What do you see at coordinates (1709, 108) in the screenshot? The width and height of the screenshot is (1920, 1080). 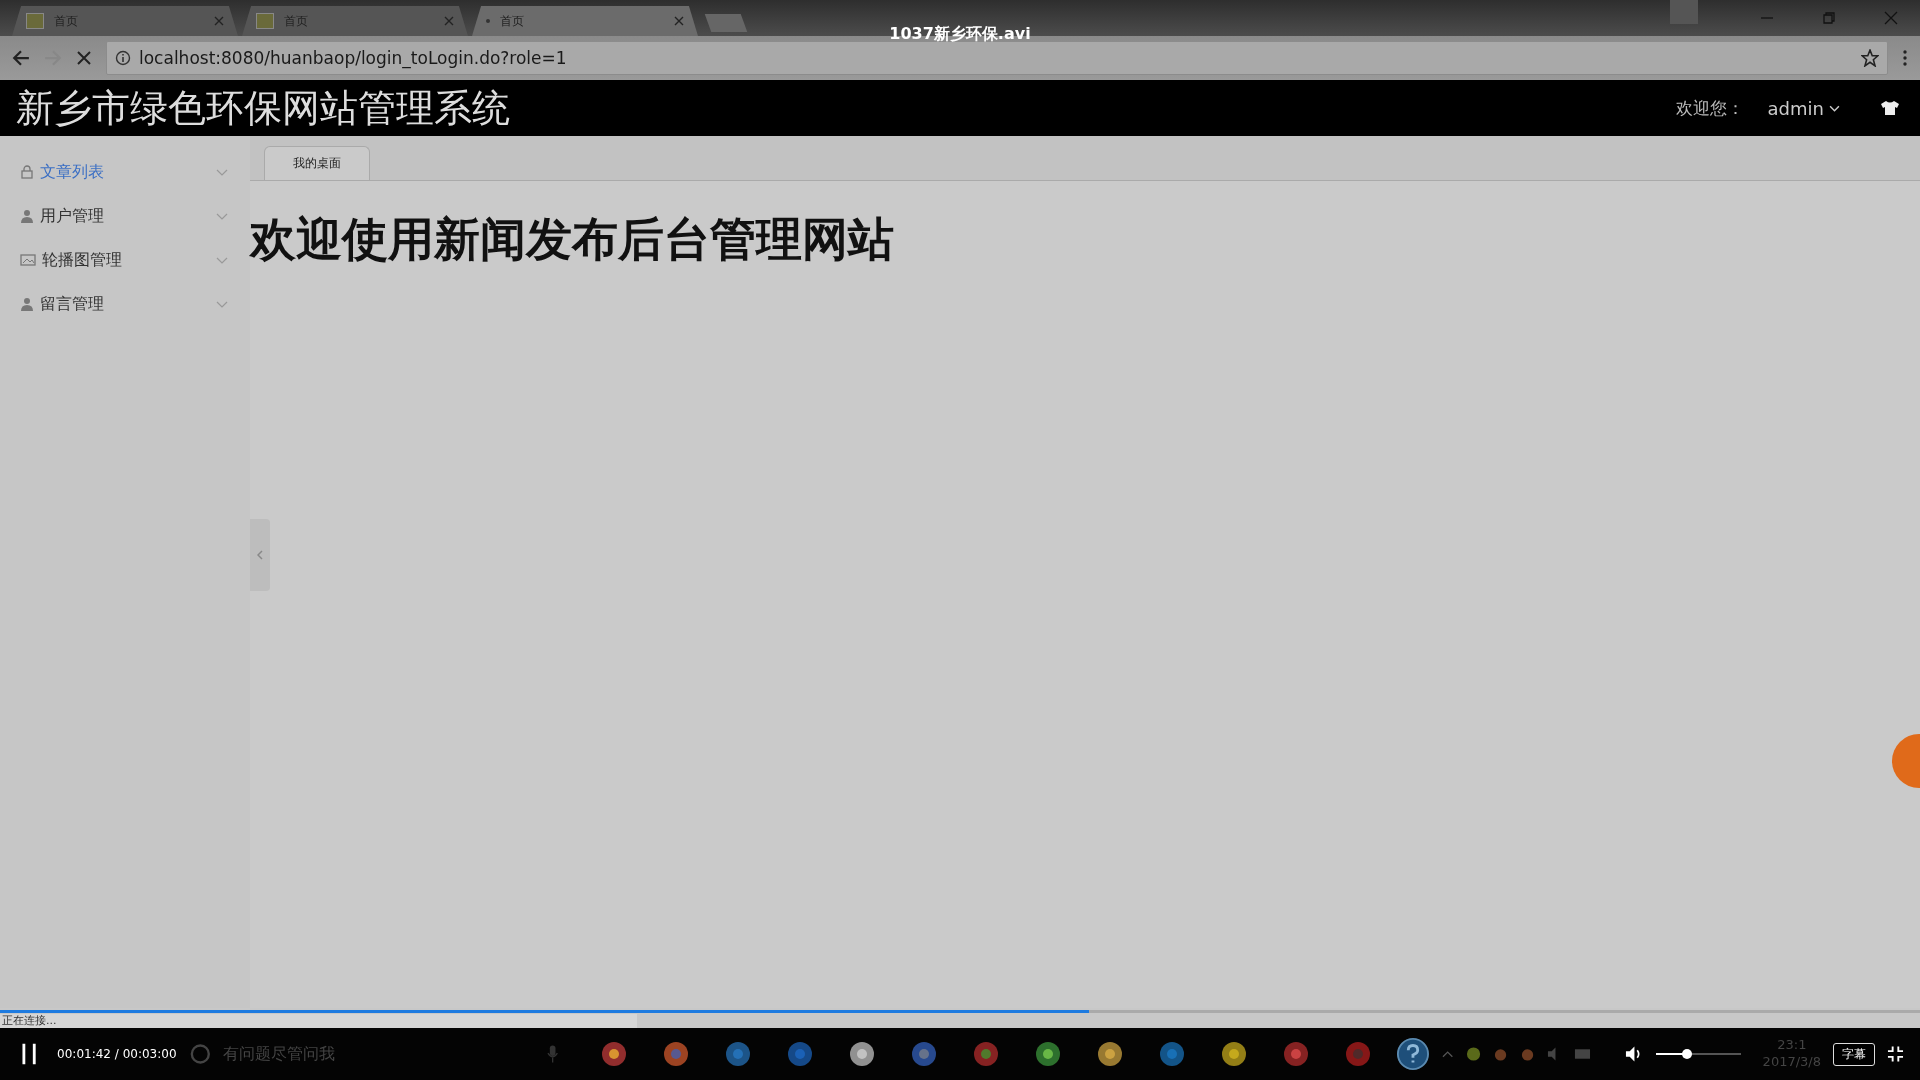 I see `welcome-label: 欢迎您：` at bounding box center [1709, 108].